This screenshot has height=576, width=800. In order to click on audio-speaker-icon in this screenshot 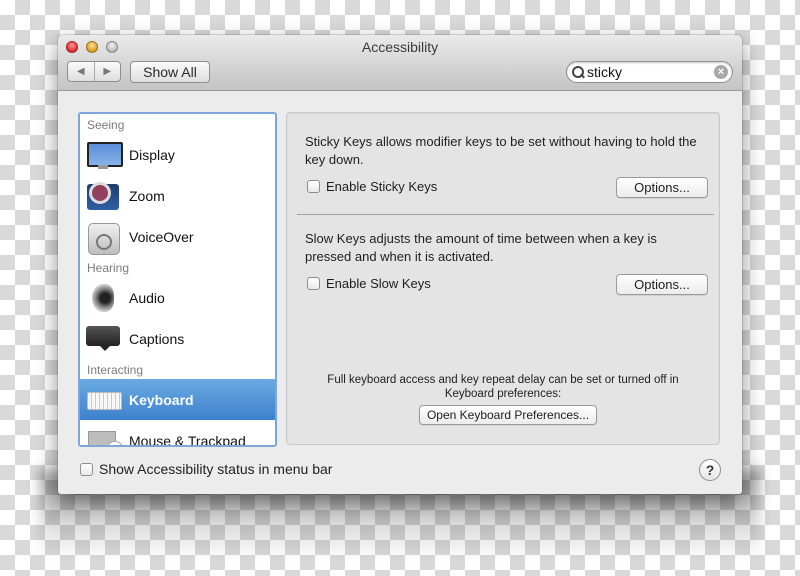, I will do `click(103, 298)`.